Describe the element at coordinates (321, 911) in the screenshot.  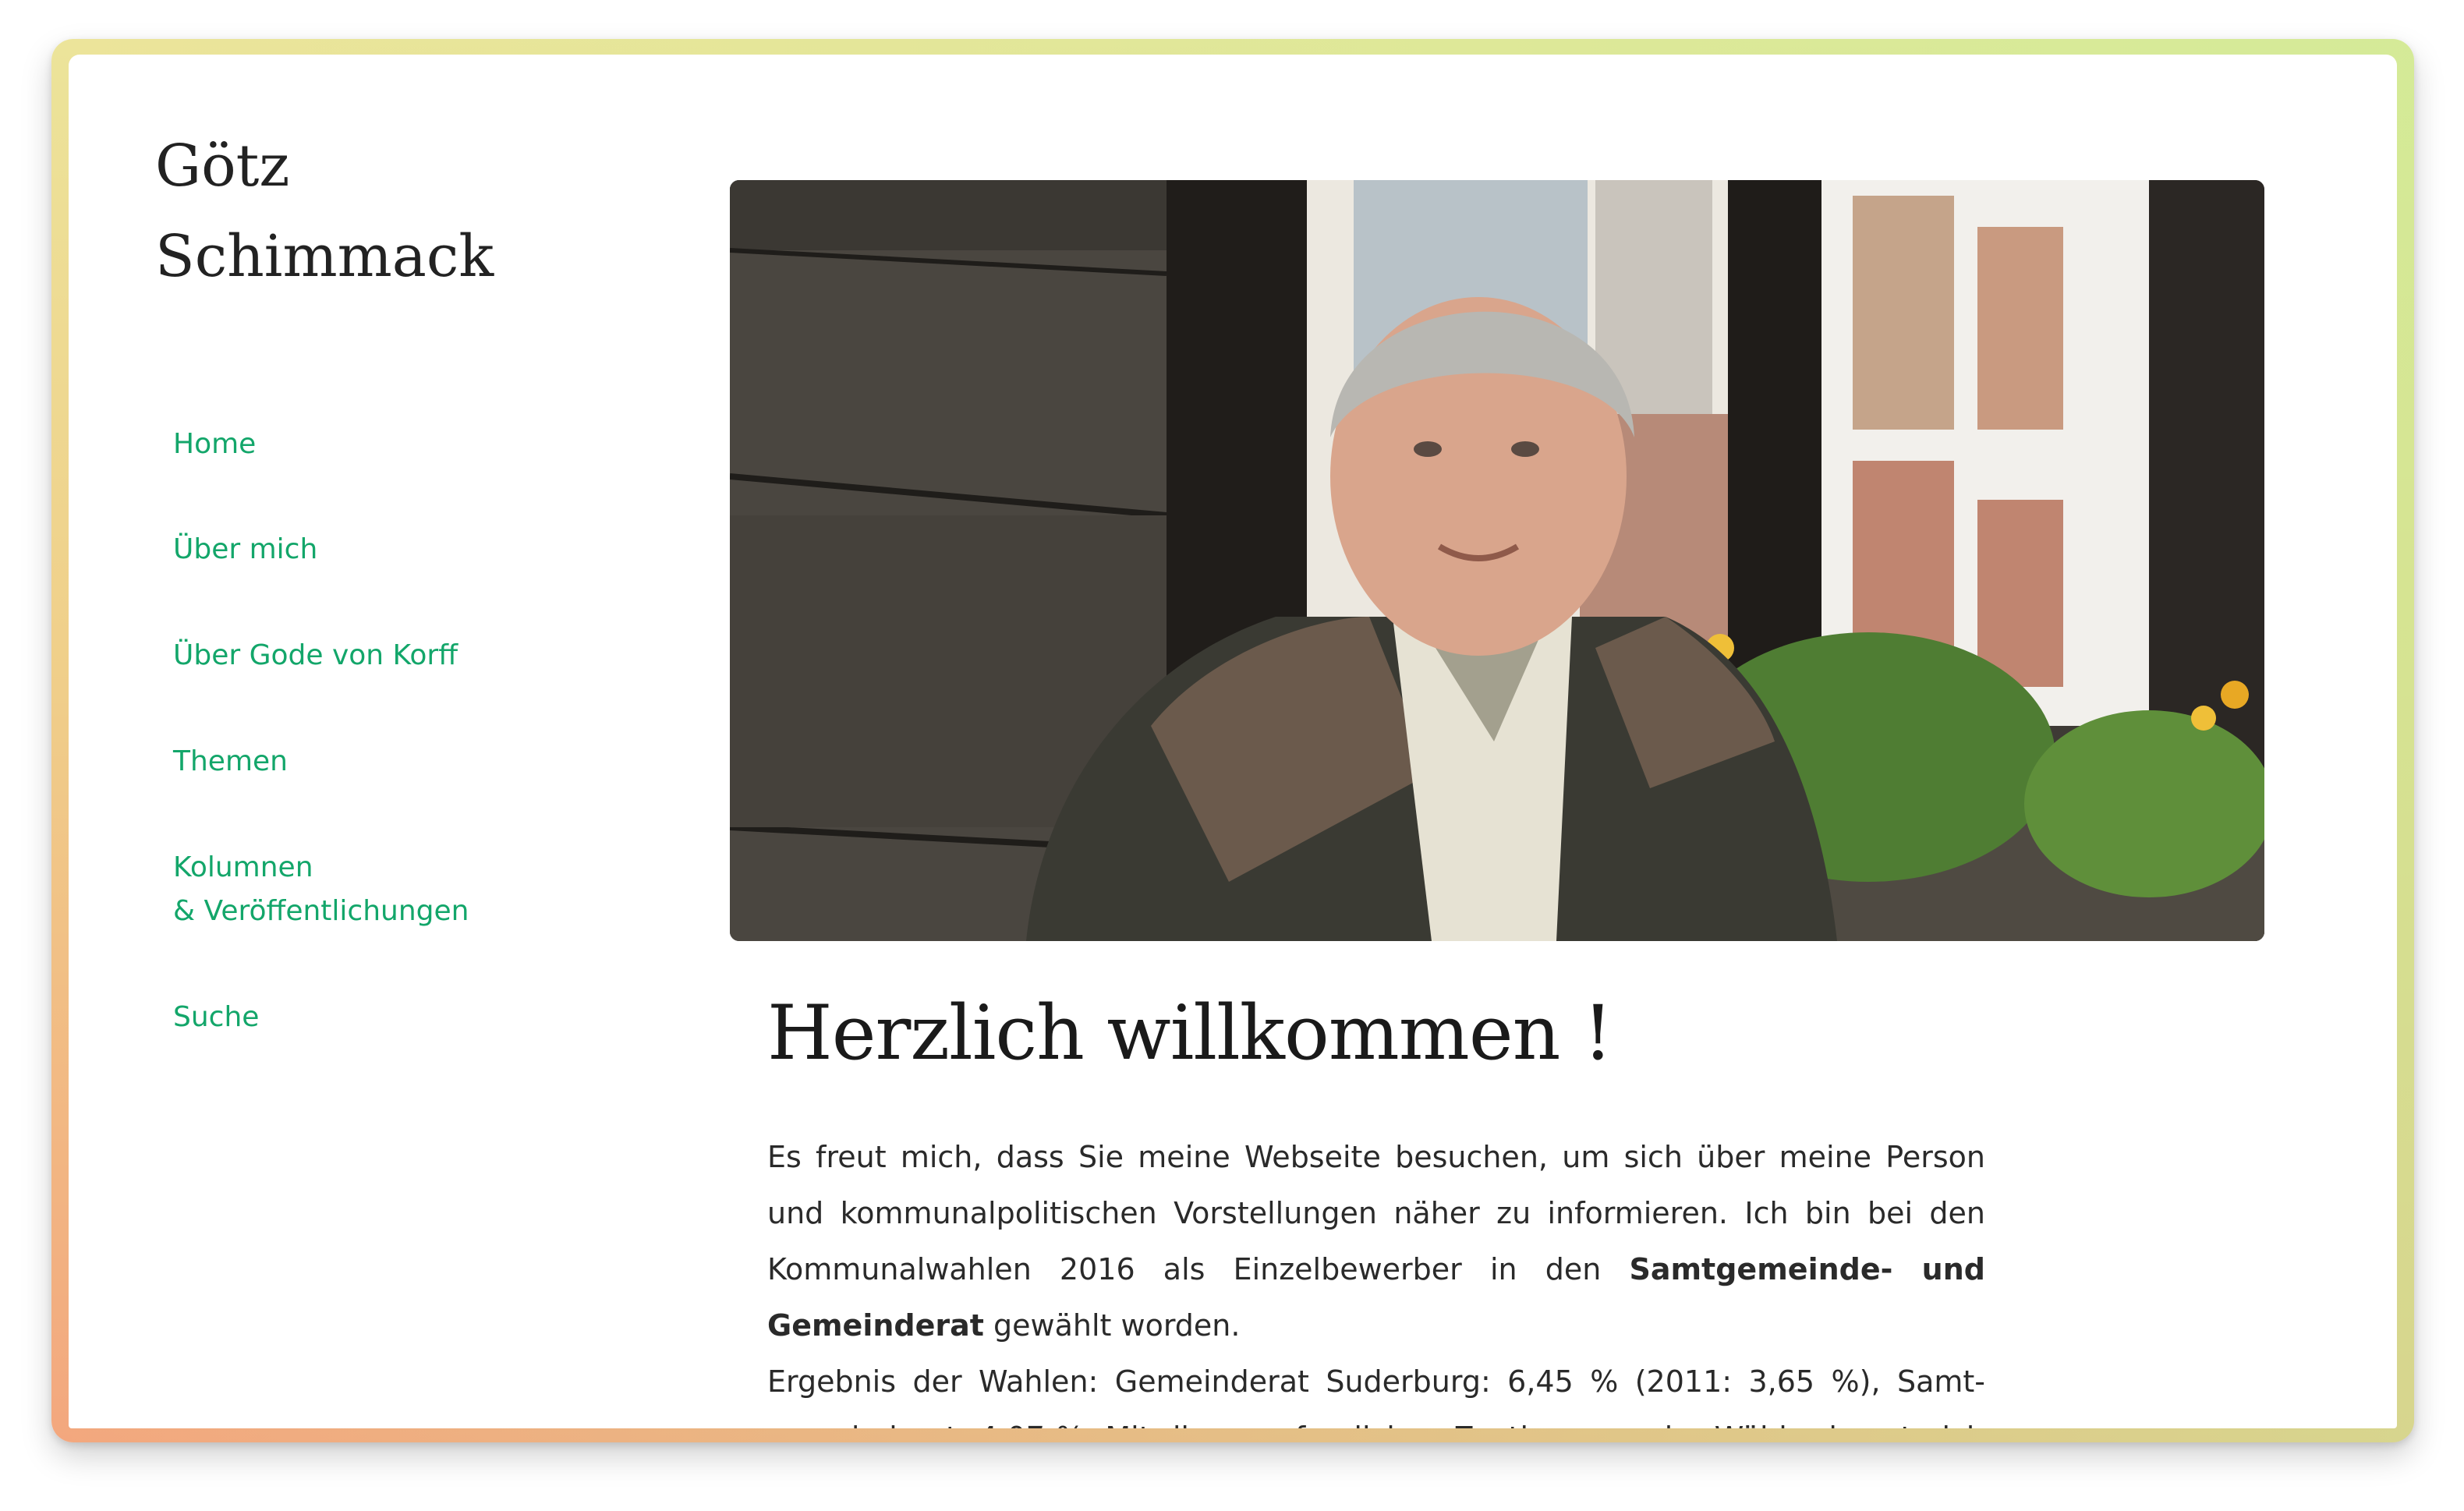
I see `nav-item-kolumnen-line2: & Veröffentlichungen` at that location.